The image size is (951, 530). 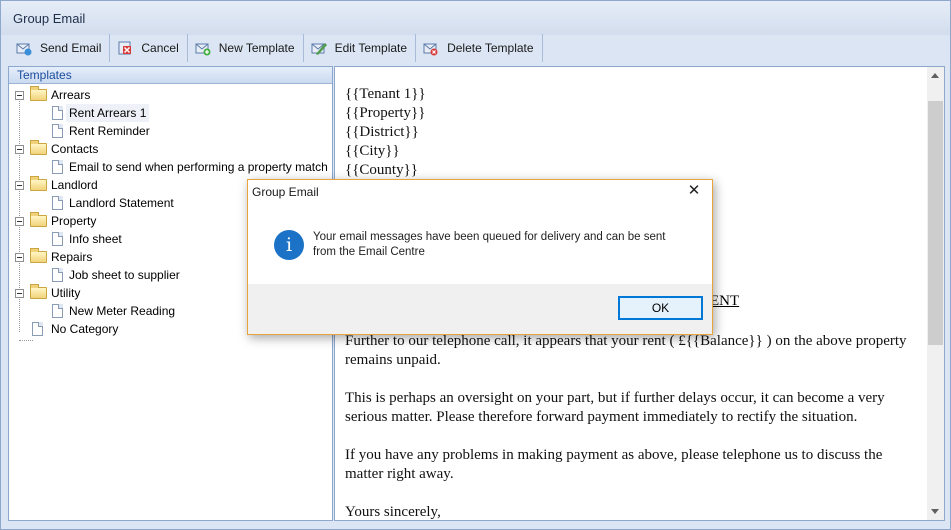 I want to click on scroll-thumb, so click(x=935, y=223).